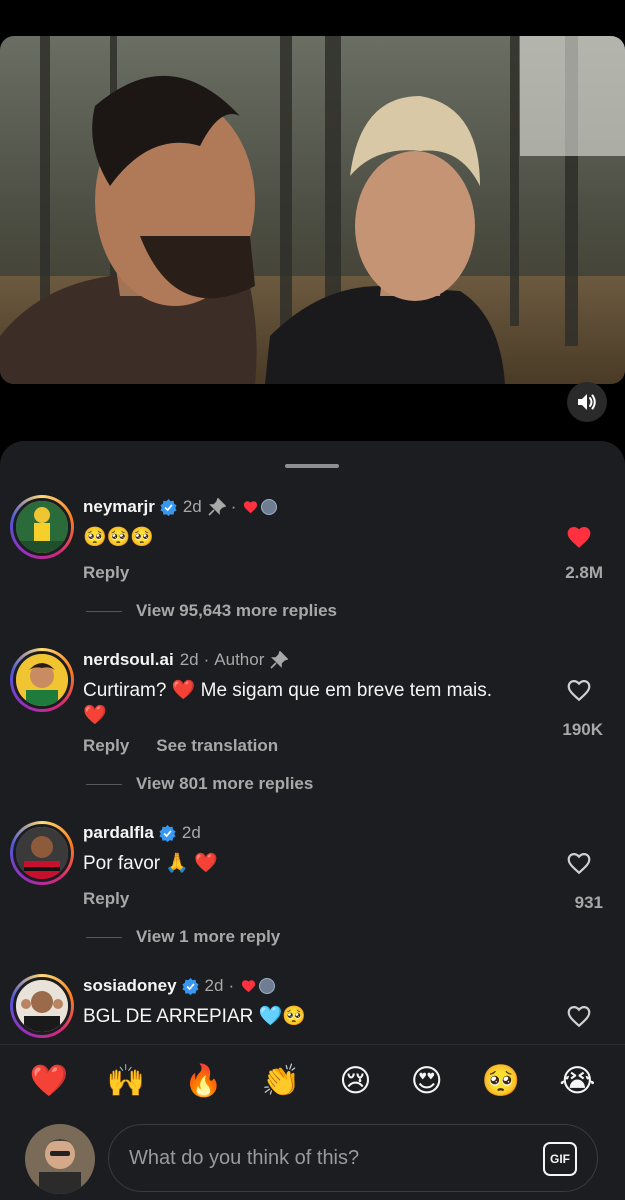 Image resolution: width=625 pixels, height=1200 pixels. Describe the element at coordinates (128, 660) in the screenshot. I see `comment-username: nerdsoul.ai` at that location.